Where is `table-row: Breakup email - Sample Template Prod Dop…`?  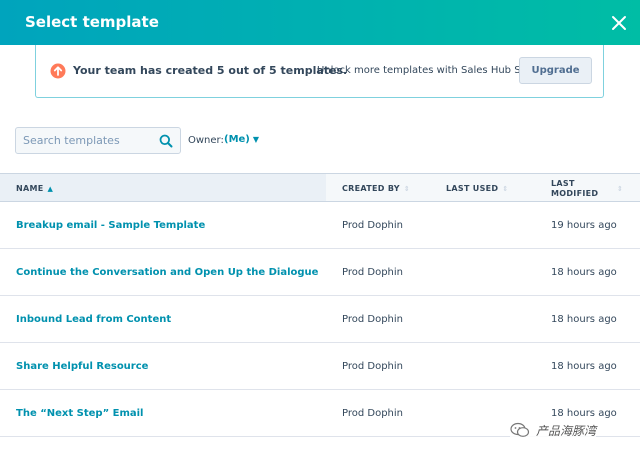
table-row: Breakup email - Sample Template Prod Dop… is located at coordinates (320, 225).